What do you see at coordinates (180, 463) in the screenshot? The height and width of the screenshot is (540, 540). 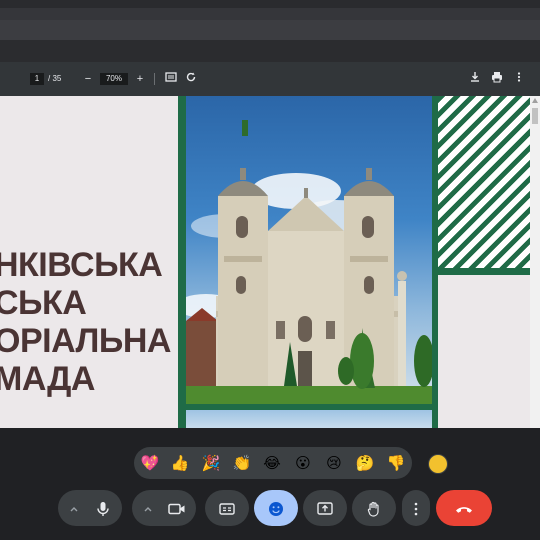 I see `reaction-thumbs-up: 👍` at bounding box center [180, 463].